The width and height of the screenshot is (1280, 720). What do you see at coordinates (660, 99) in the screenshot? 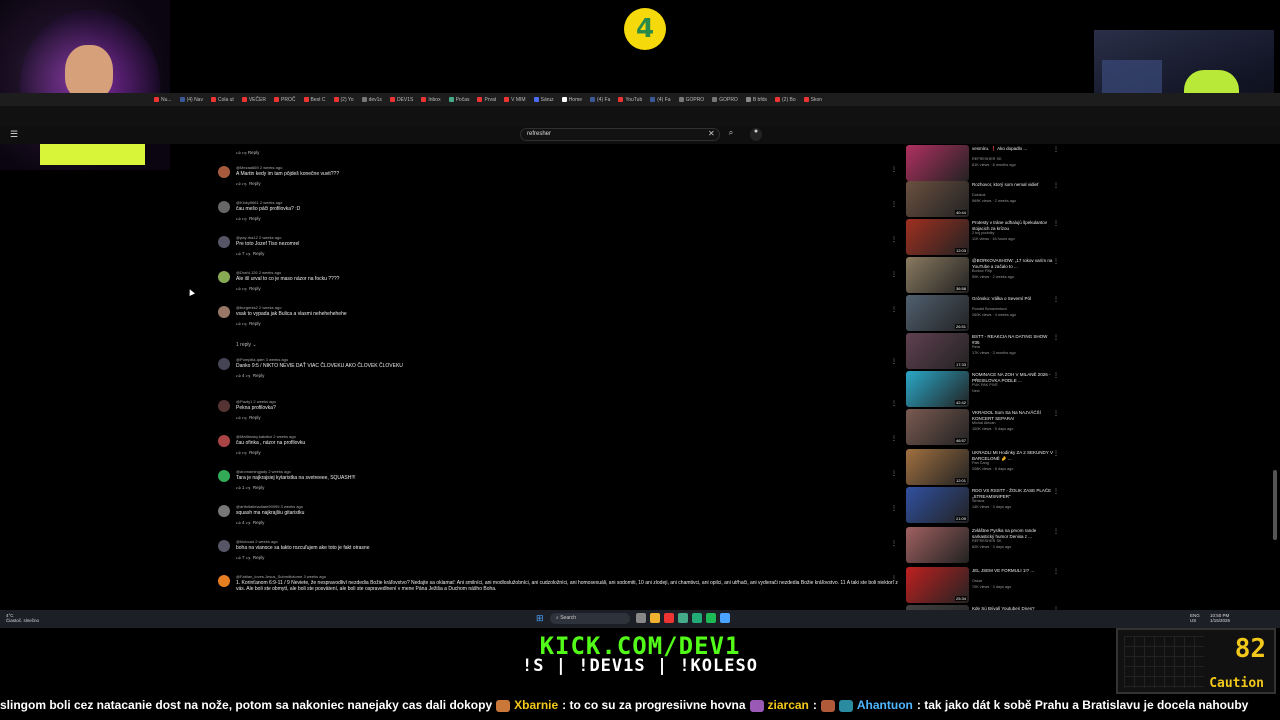
I see `browser-tab: (4) Fa` at bounding box center [660, 99].